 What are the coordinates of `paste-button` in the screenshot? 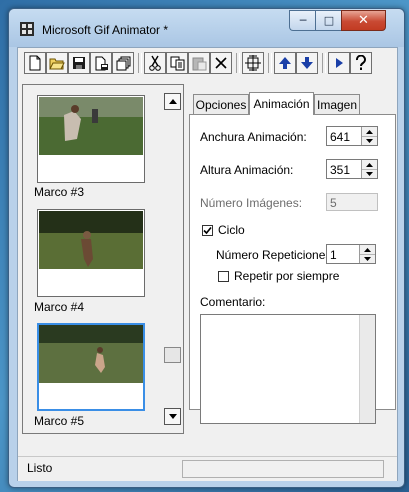 It's located at (199, 63).